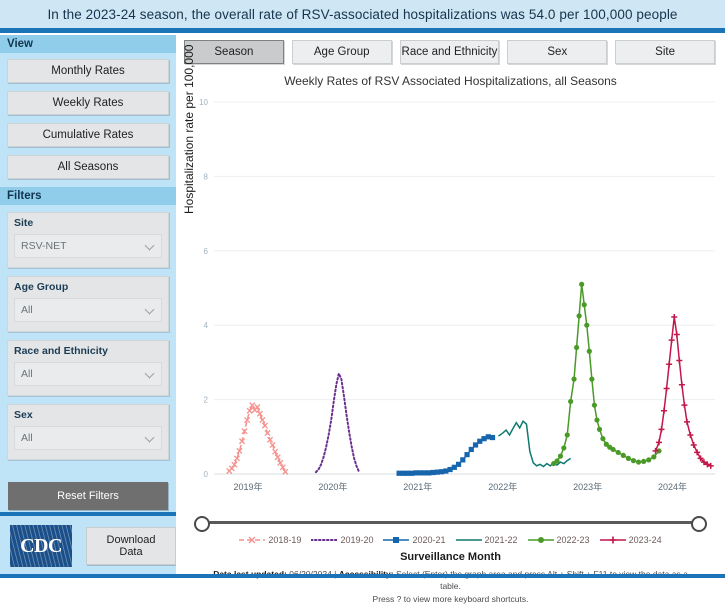  Describe the element at coordinates (88, 167) in the screenshot. I see `view-button-all-seasons: All Seasons` at that location.